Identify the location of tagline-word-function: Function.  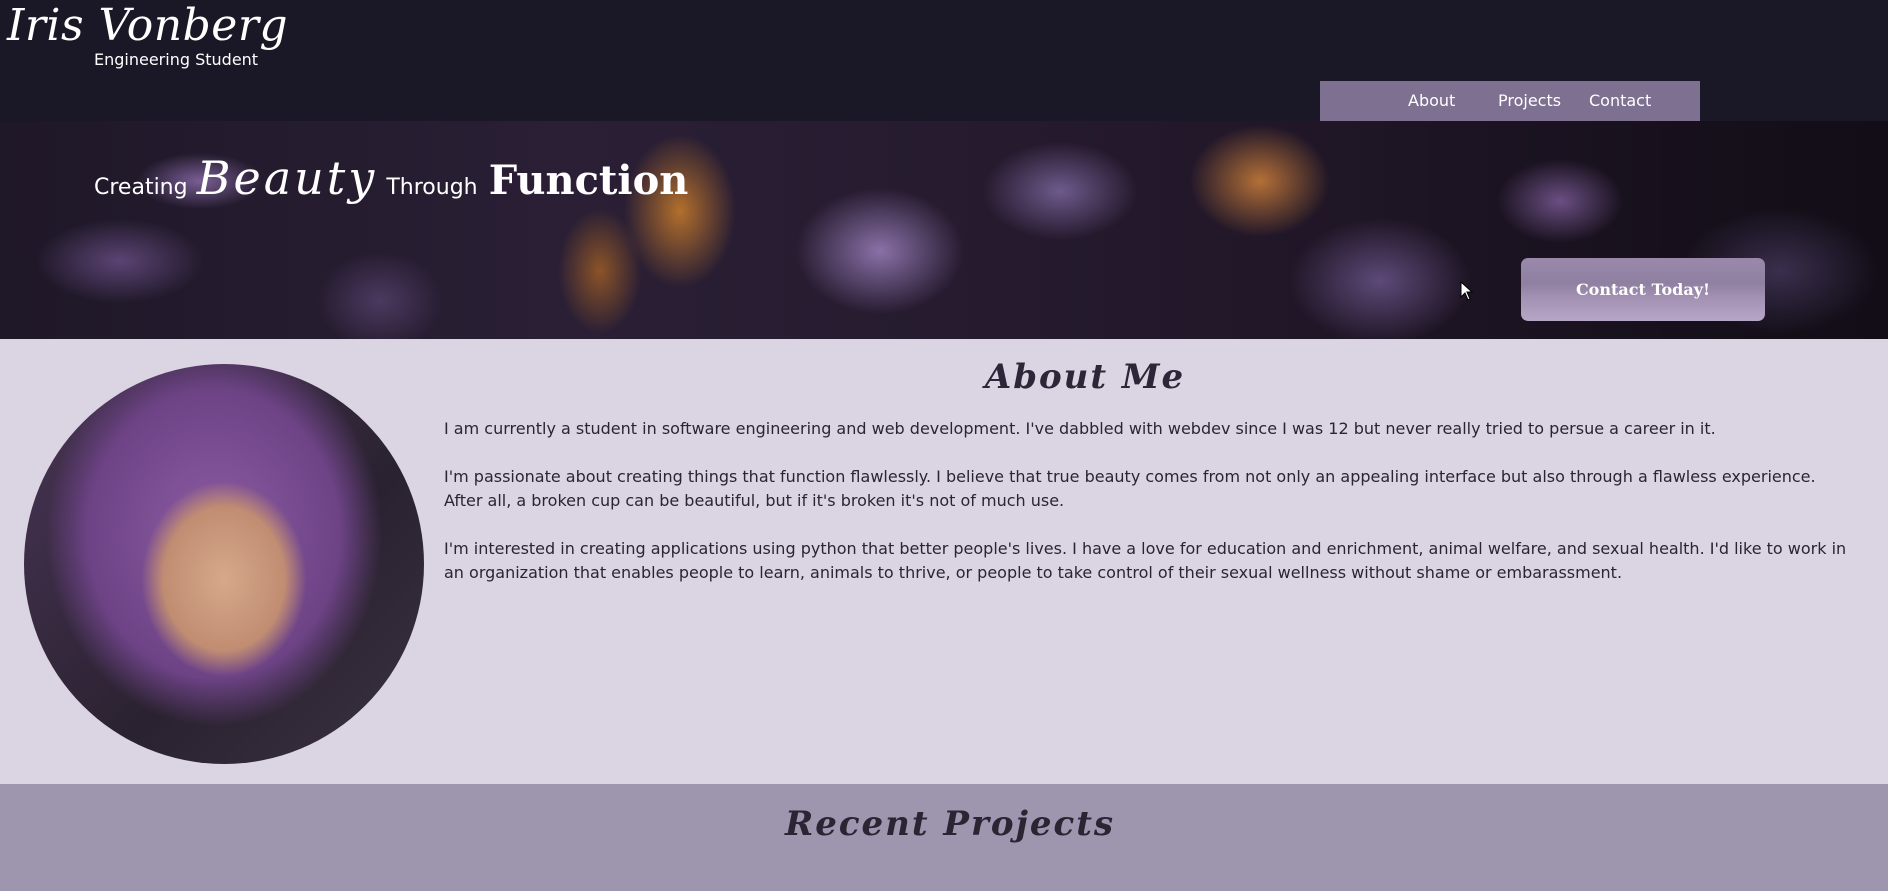
(588, 180).